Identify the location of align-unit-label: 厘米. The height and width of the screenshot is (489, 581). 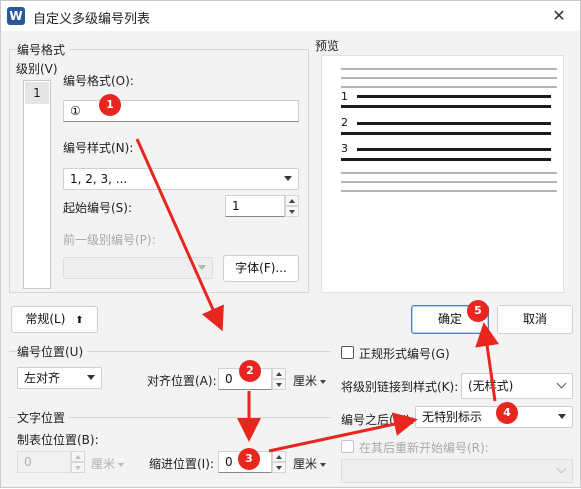
(305, 381).